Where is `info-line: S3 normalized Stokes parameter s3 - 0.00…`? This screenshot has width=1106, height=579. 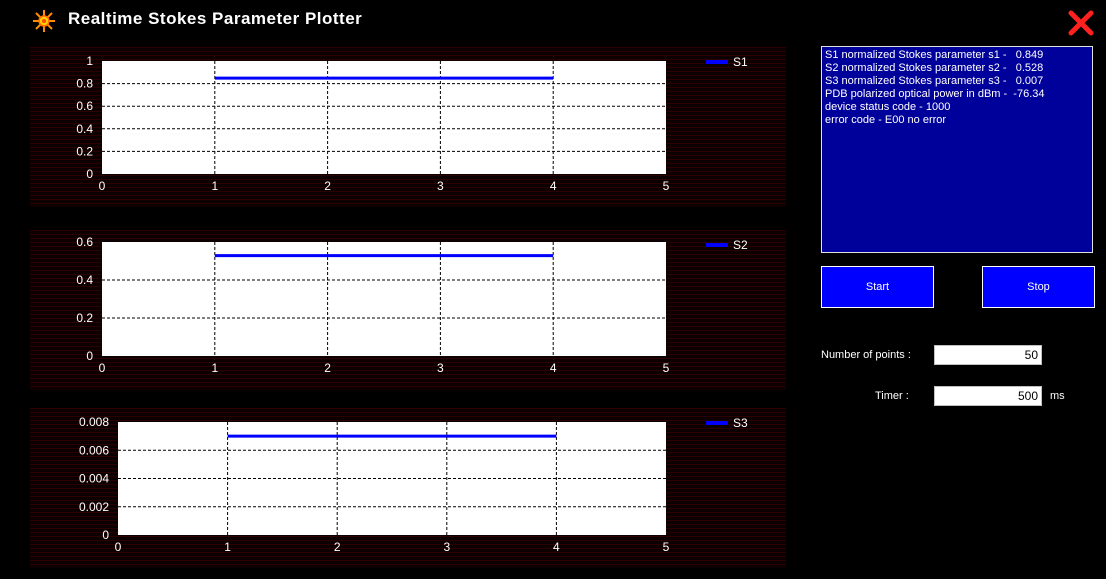
info-line: S3 normalized Stokes parameter s3 - 0.00… is located at coordinates (934, 81).